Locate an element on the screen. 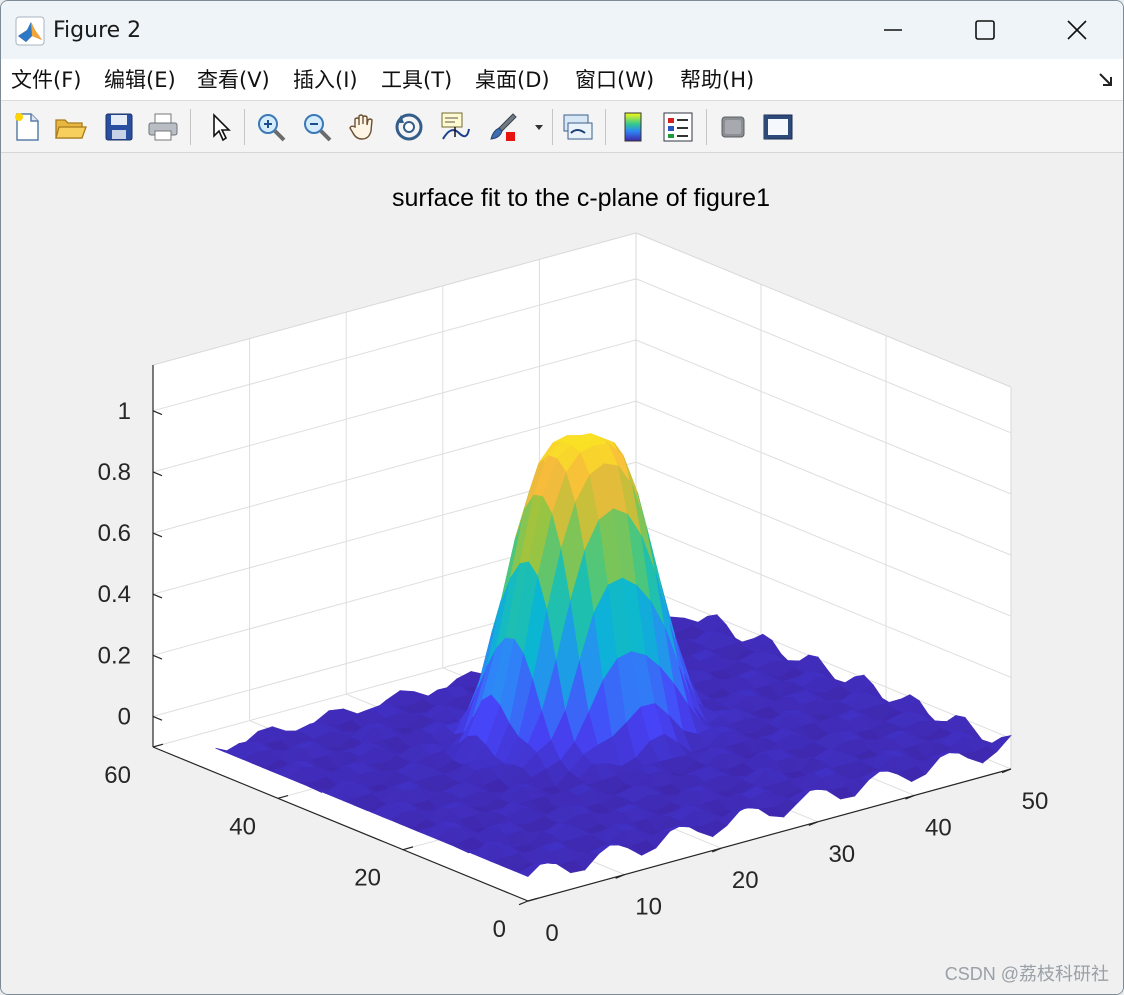 This screenshot has height=995, width=1124. data-cursor-icon is located at coordinates (455, 126).